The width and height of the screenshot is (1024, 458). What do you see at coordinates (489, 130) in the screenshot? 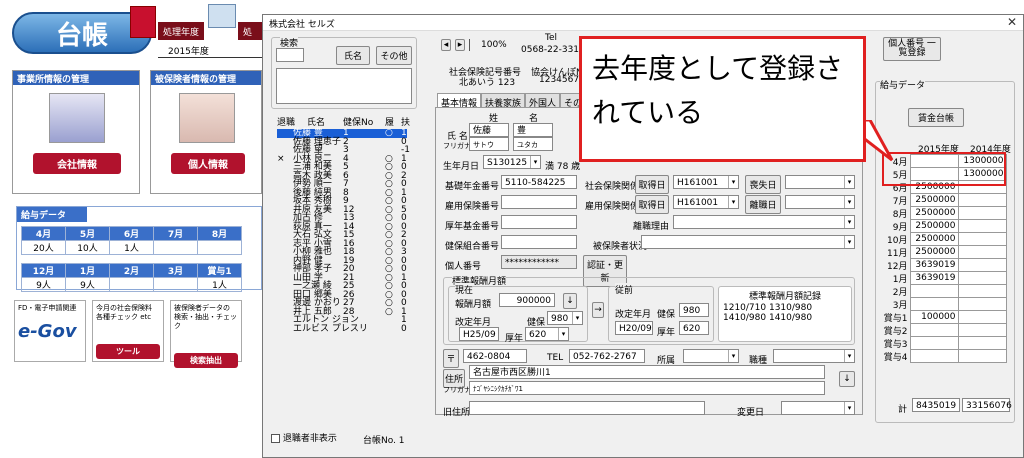
I see `sei-input: 佐藤` at bounding box center [489, 130].